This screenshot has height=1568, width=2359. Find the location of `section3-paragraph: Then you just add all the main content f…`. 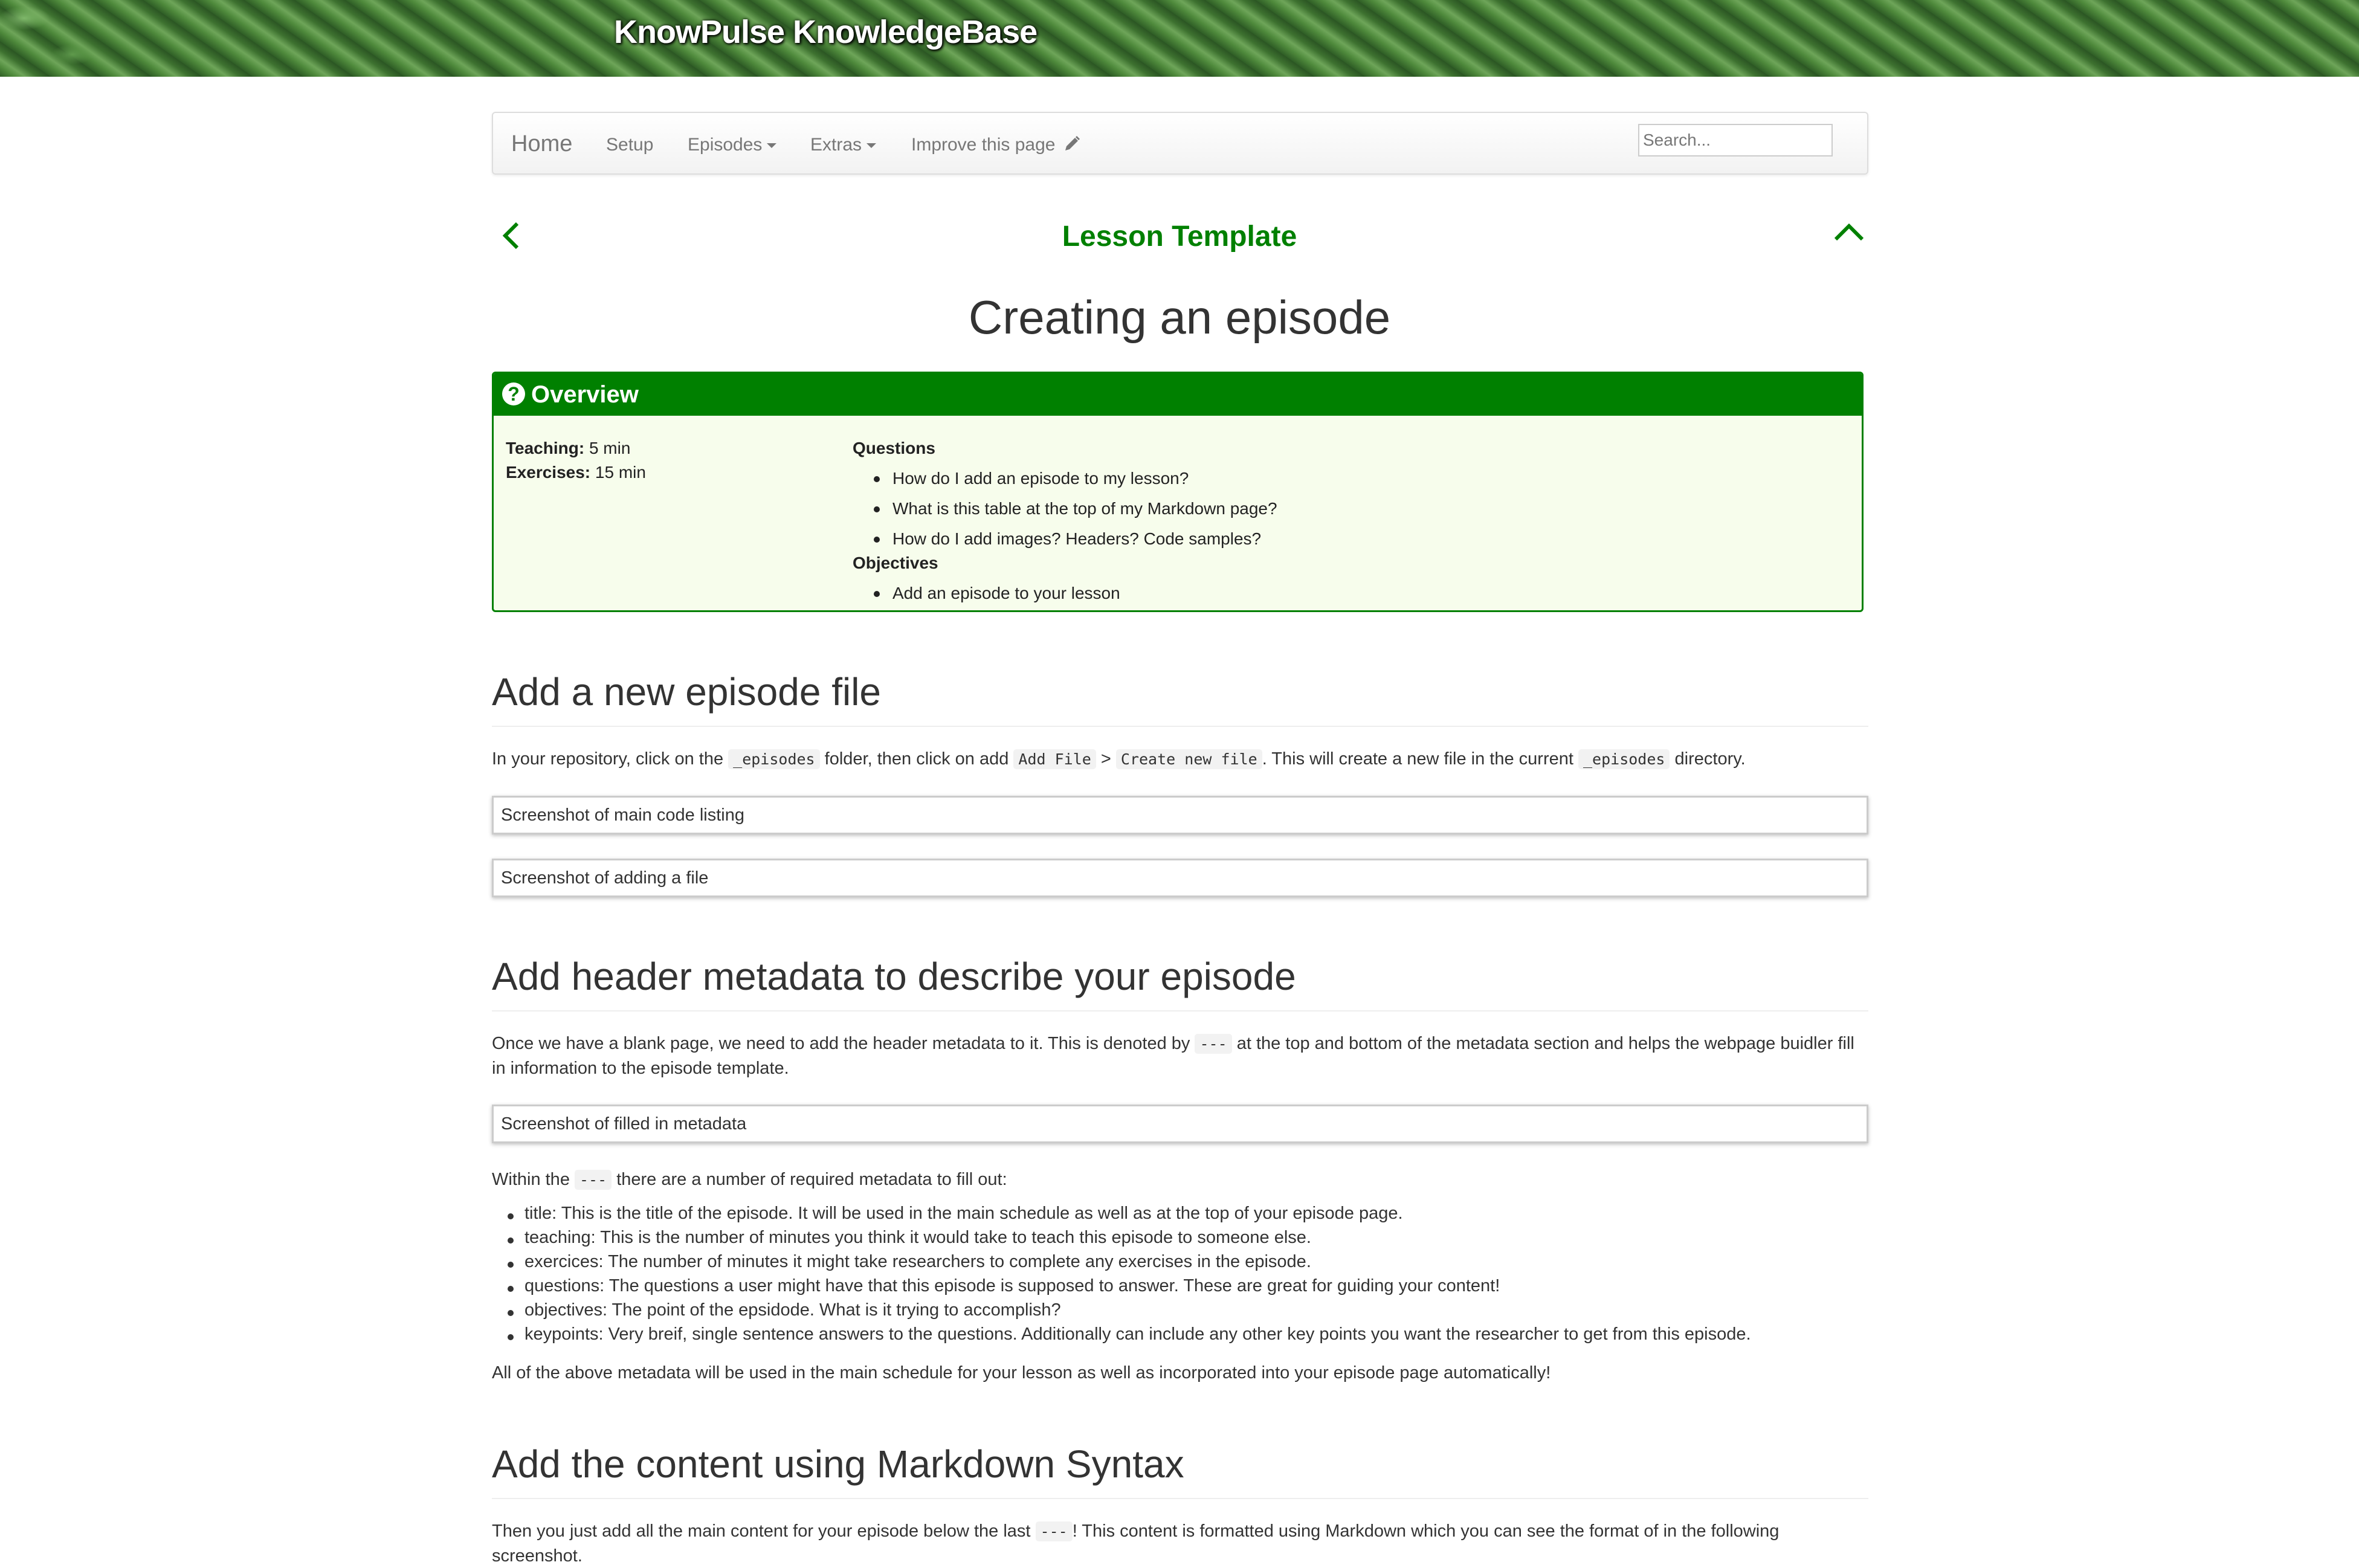

section3-paragraph: Then you just add all the main content f… is located at coordinates (1180, 1543).